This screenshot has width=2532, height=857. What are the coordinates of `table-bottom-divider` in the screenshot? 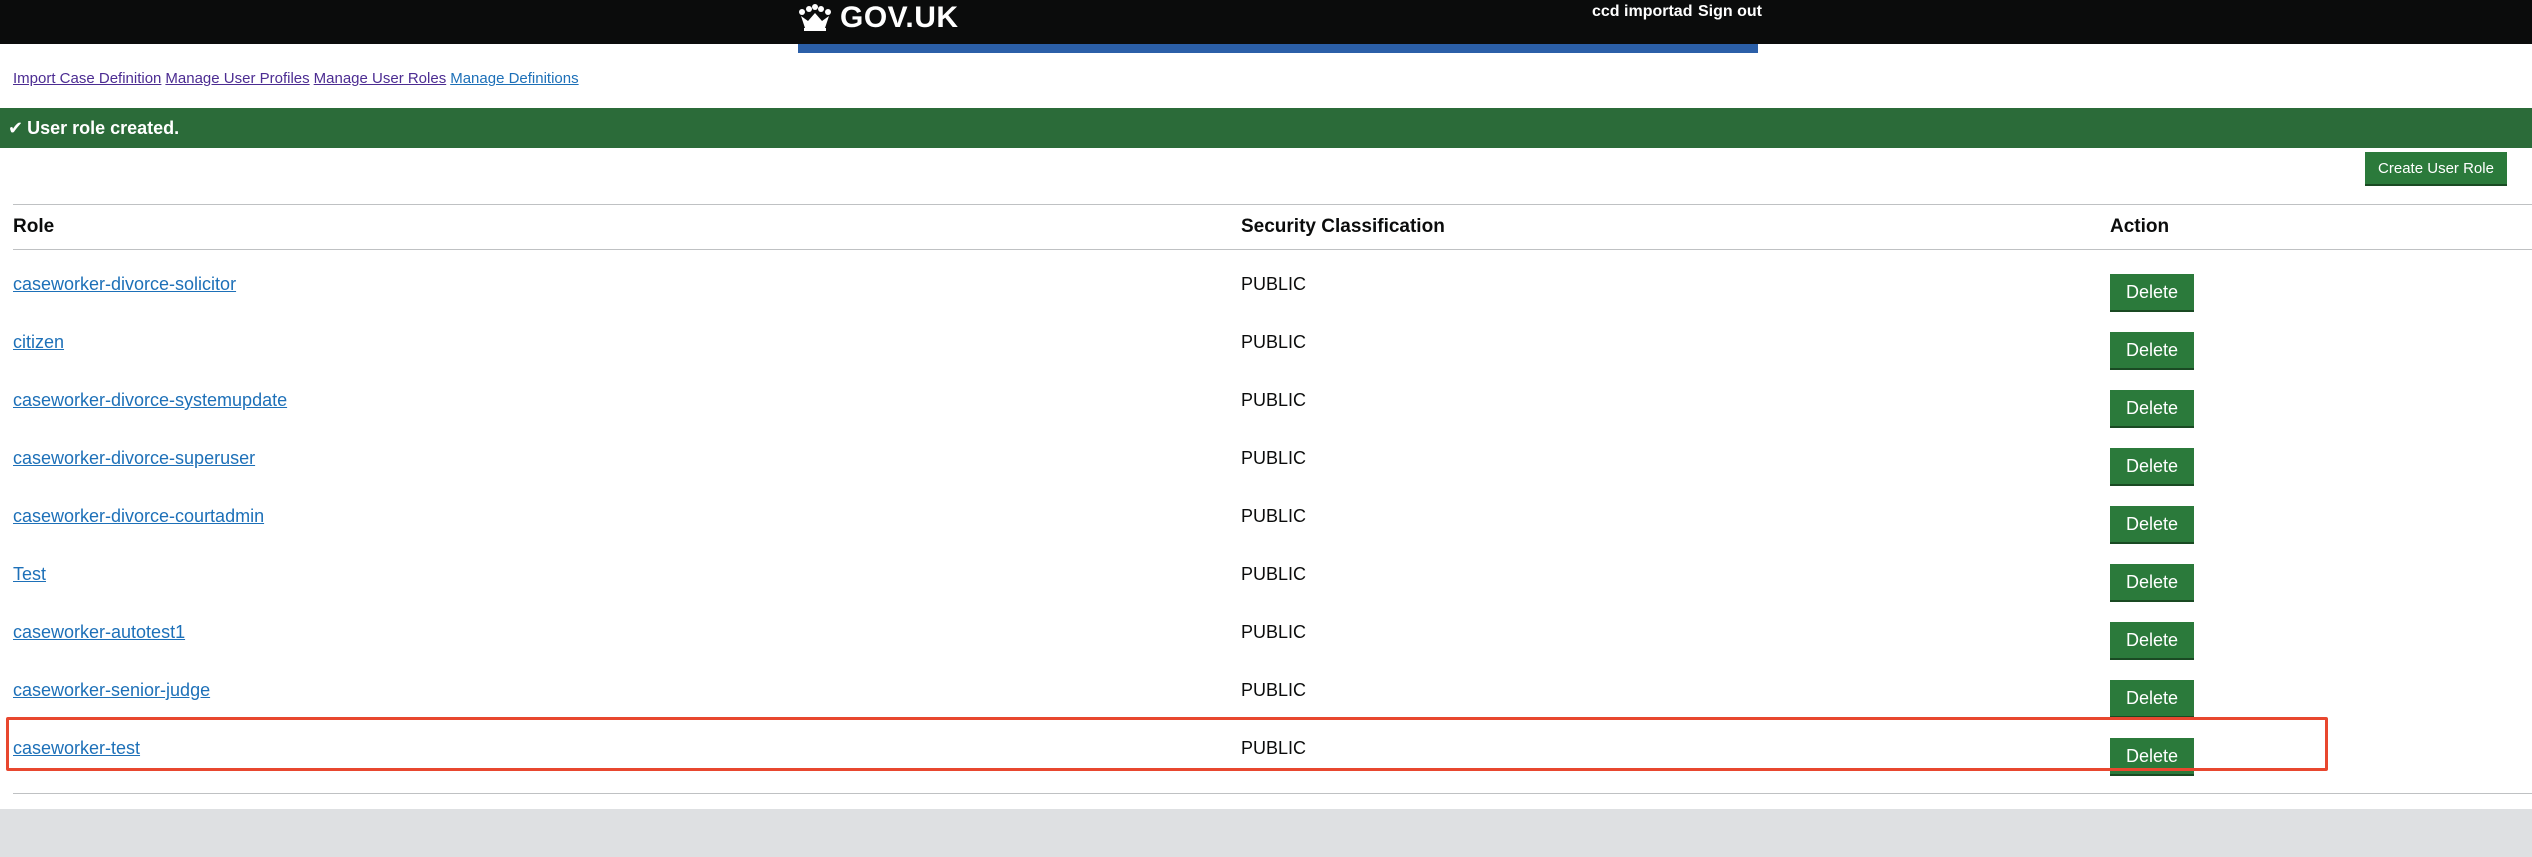 It's located at (1272, 793).